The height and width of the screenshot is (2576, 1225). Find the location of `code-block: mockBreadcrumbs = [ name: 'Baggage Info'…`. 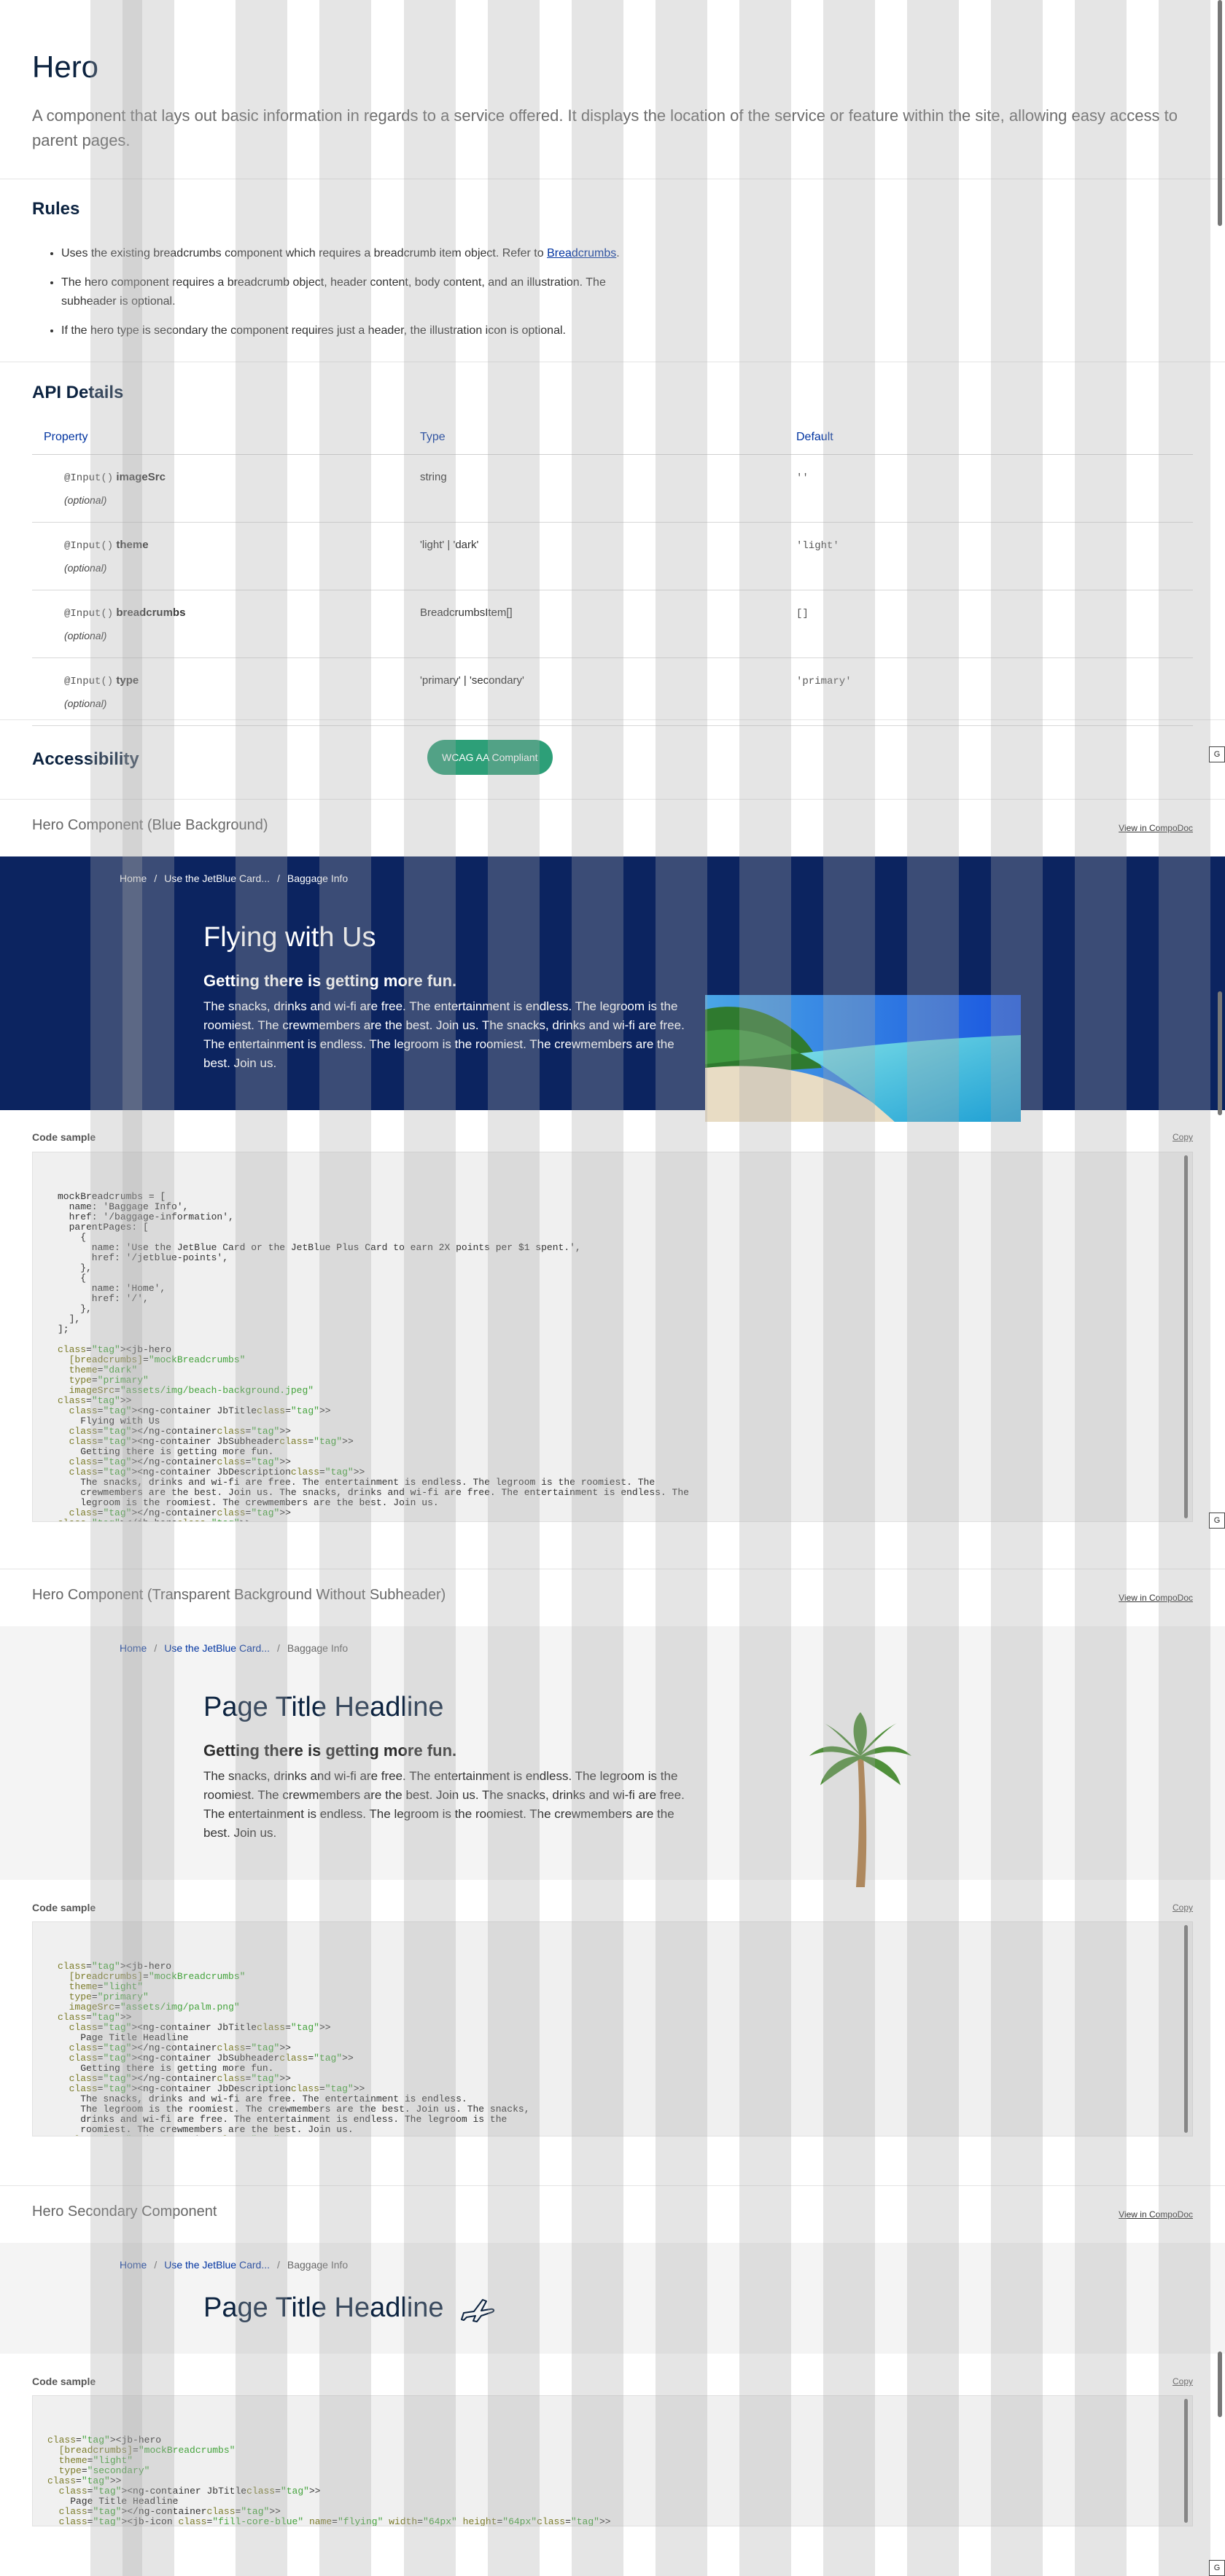

code-block: mockBreadcrumbs = [ name: 'Baggage Info'… is located at coordinates (612, 1337).